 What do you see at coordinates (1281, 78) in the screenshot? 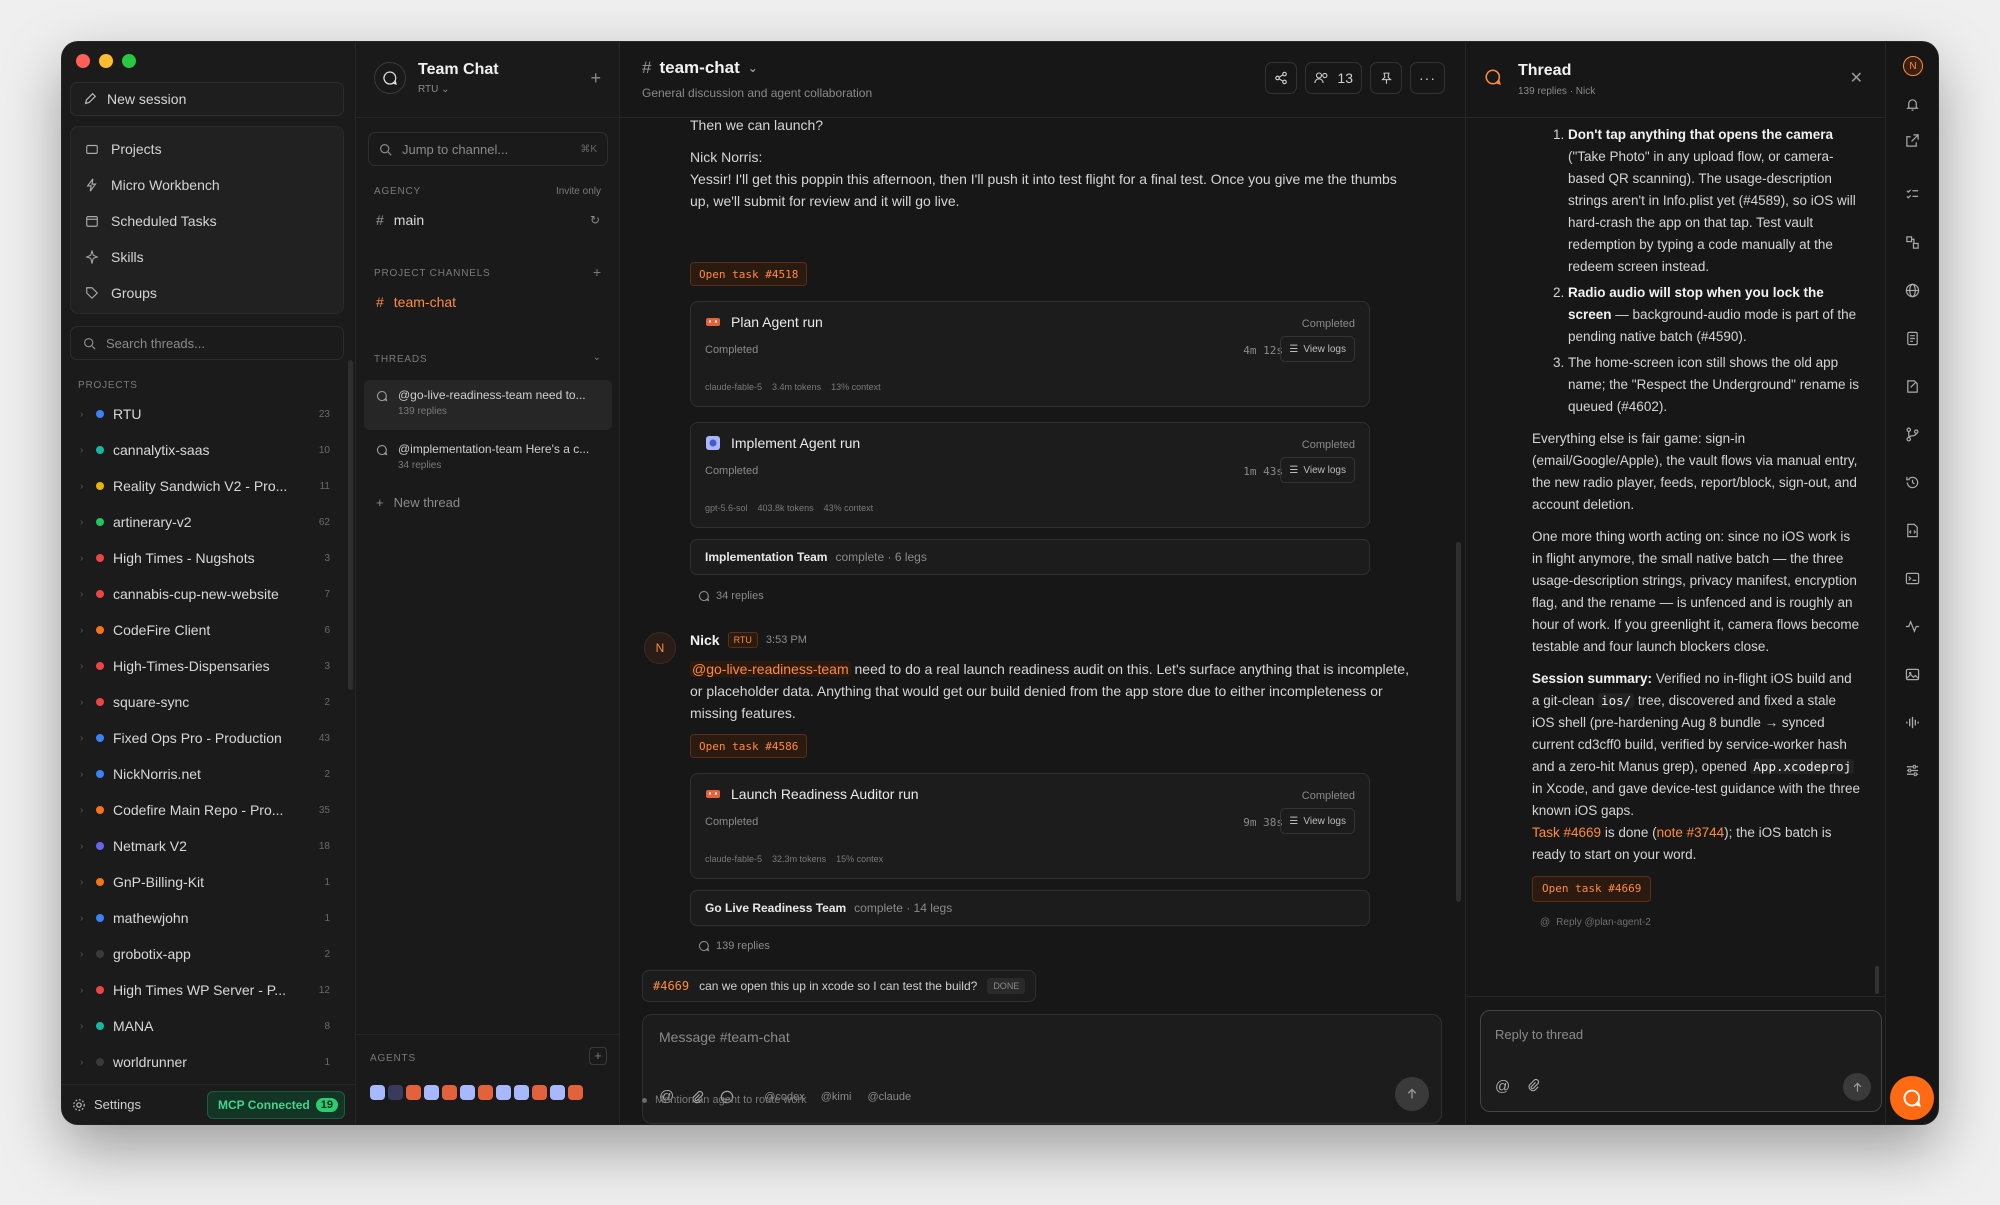
I see `share-button` at bounding box center [1281, 78].